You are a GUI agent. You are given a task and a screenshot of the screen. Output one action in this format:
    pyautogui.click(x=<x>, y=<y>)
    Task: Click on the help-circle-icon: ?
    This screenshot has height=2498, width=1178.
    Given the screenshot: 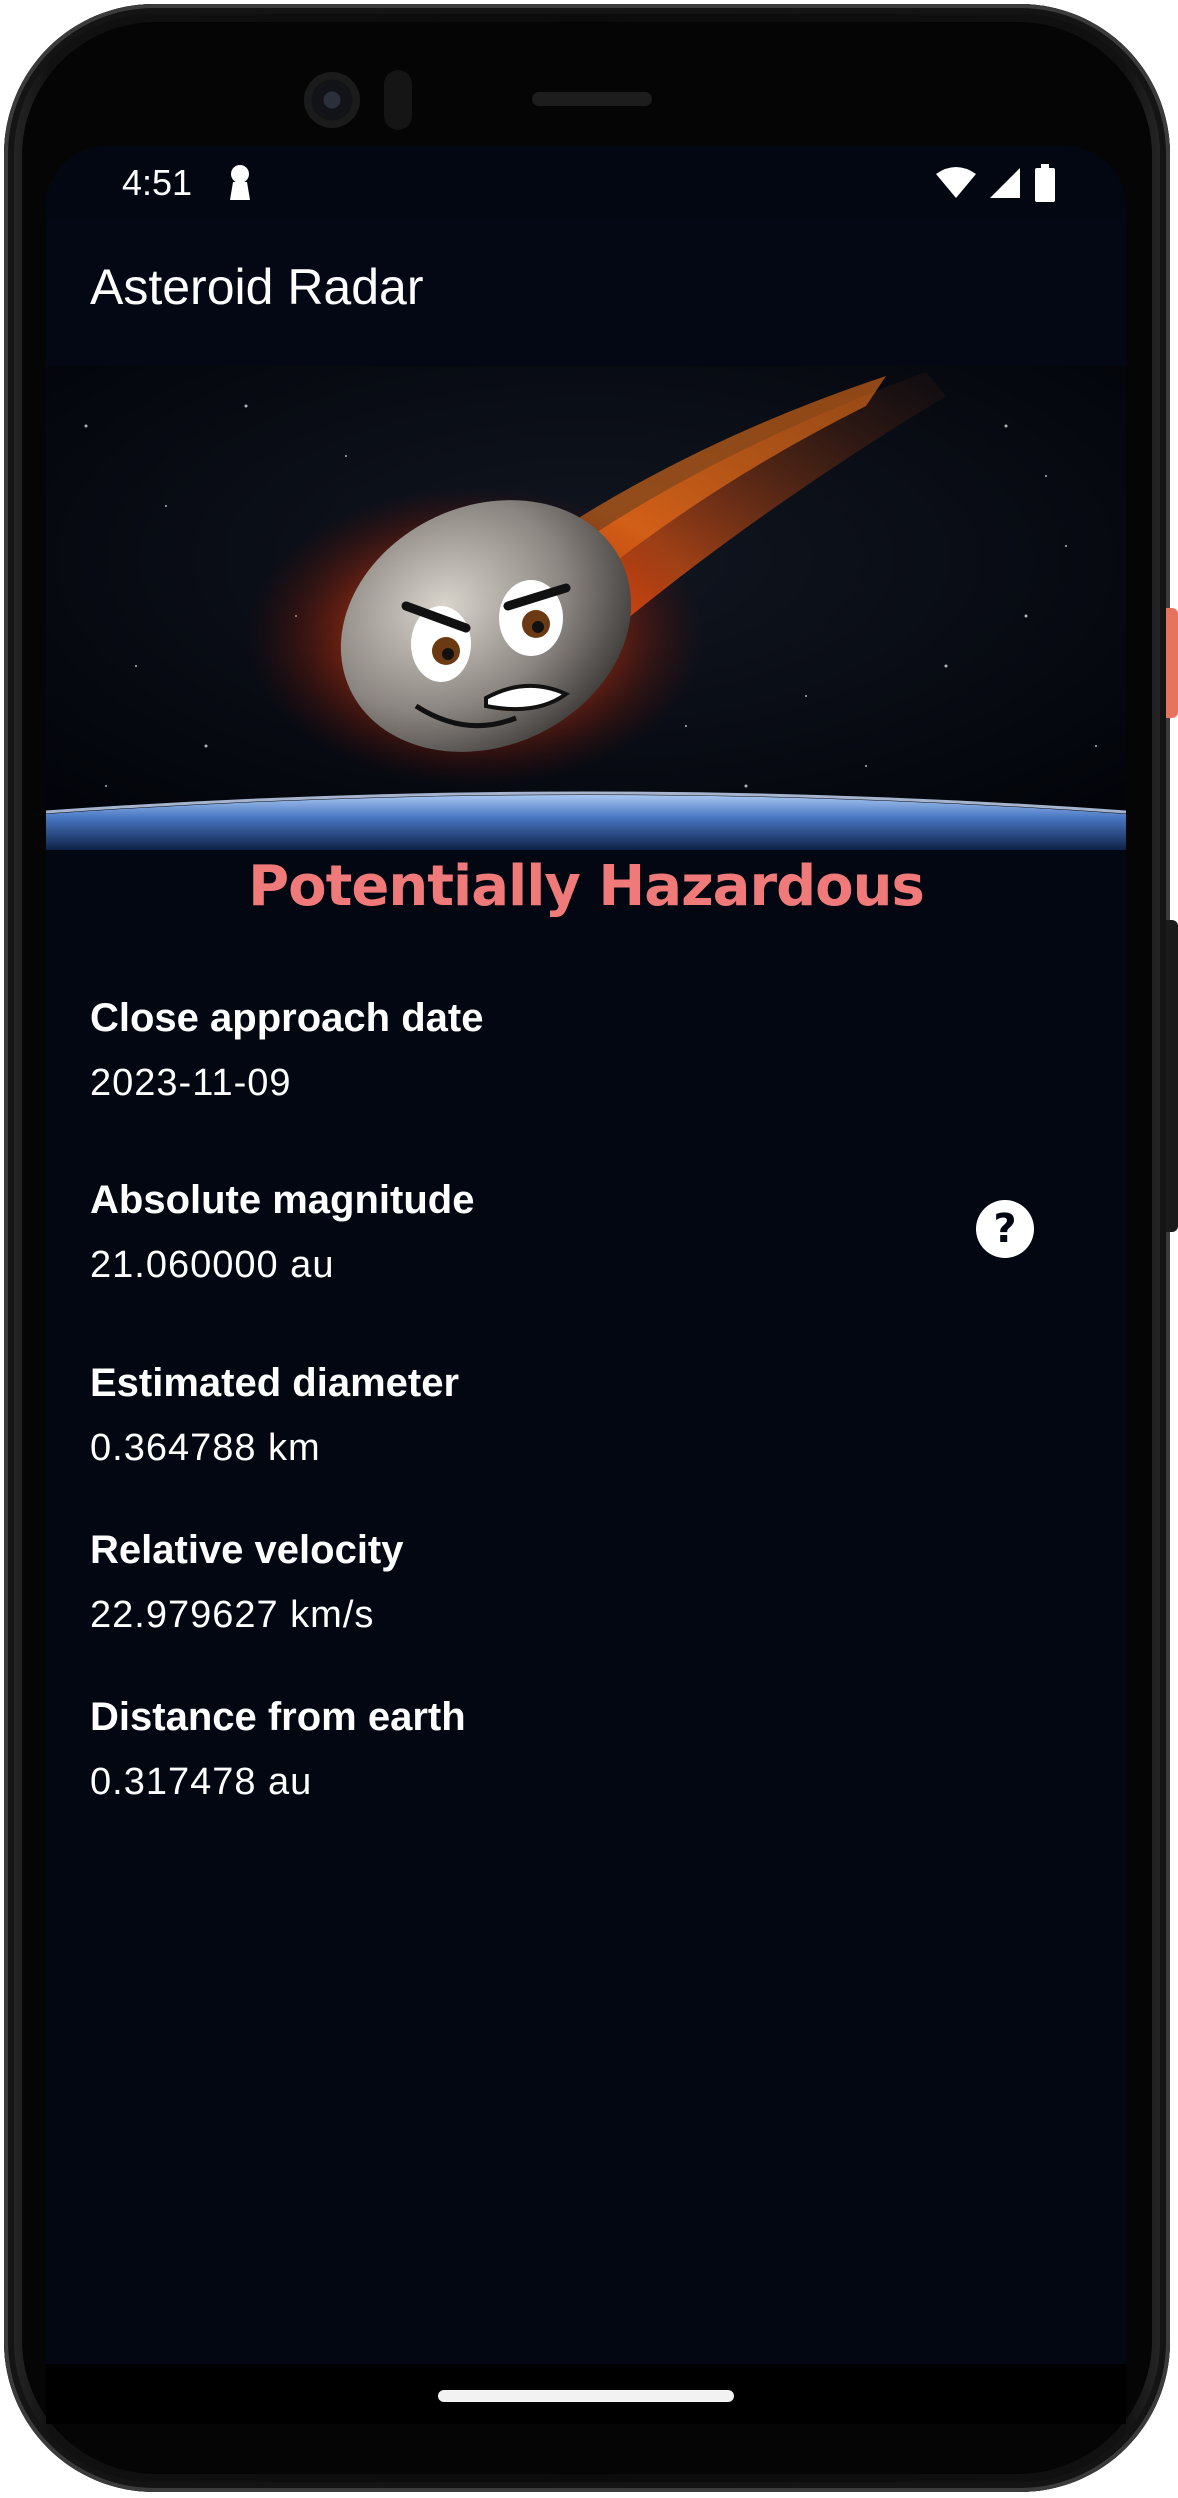 What is the action you would take?
    pyautogui.click(x=1005, y=1229)
    